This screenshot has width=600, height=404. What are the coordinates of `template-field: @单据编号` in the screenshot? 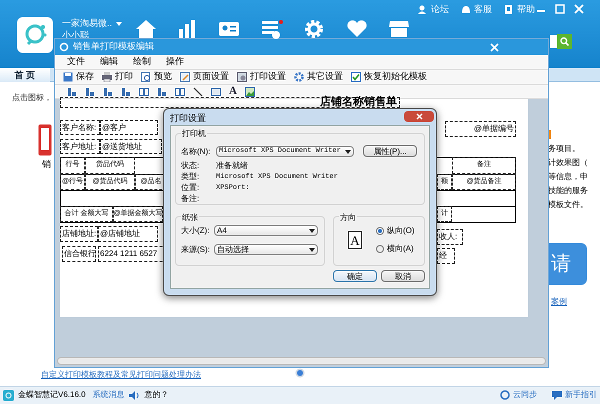 It's located at (480, 129).